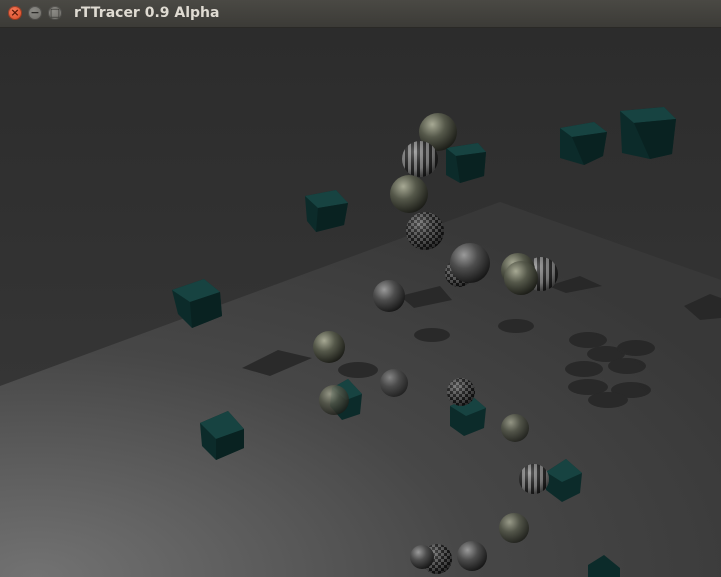 This screenshot has height=577, width=721. Describe the element at coordinates (35, 13) in the screenshot. I see `minimize-button: −` at that location.